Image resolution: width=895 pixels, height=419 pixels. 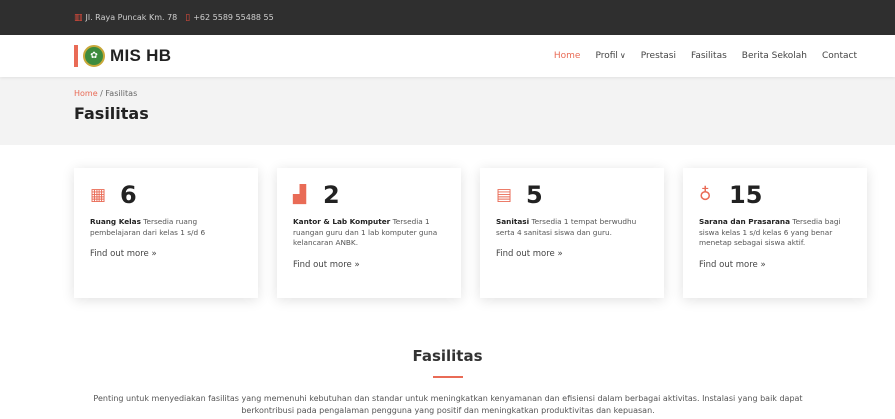 What do you see at coordinates (839, 56) in the screenshot?
I see `nav-contact: Contact` at bounding box center [839, 56].